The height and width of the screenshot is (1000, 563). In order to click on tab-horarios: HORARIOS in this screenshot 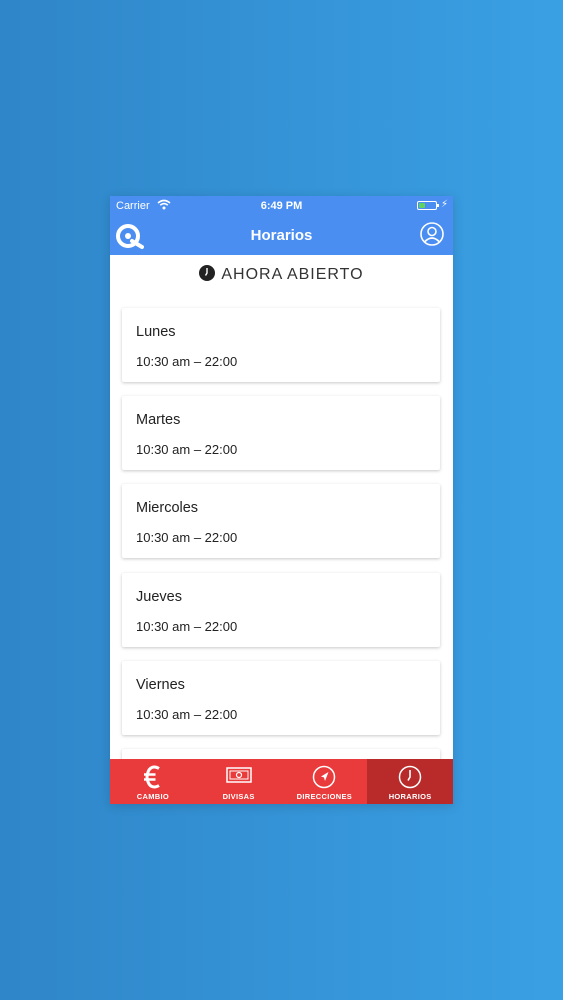, I will do `click(410, 781)`.